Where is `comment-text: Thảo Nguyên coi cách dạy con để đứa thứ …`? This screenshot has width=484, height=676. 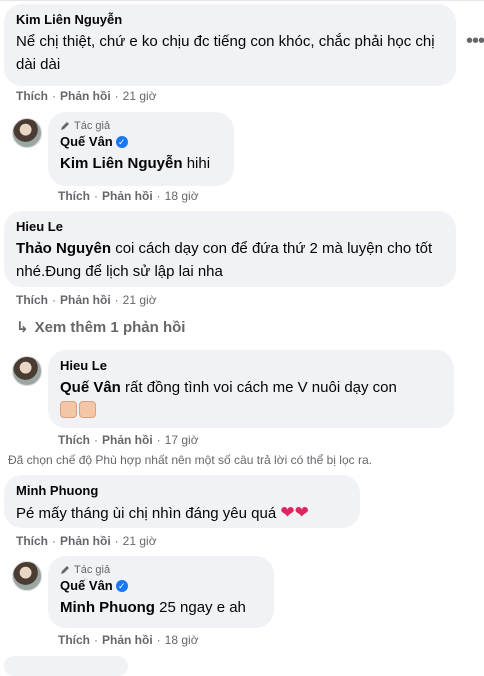
comment-text: Thảo Nguyên coi cách dạy con để đứa thứ … is located at coordinates (224, 260).